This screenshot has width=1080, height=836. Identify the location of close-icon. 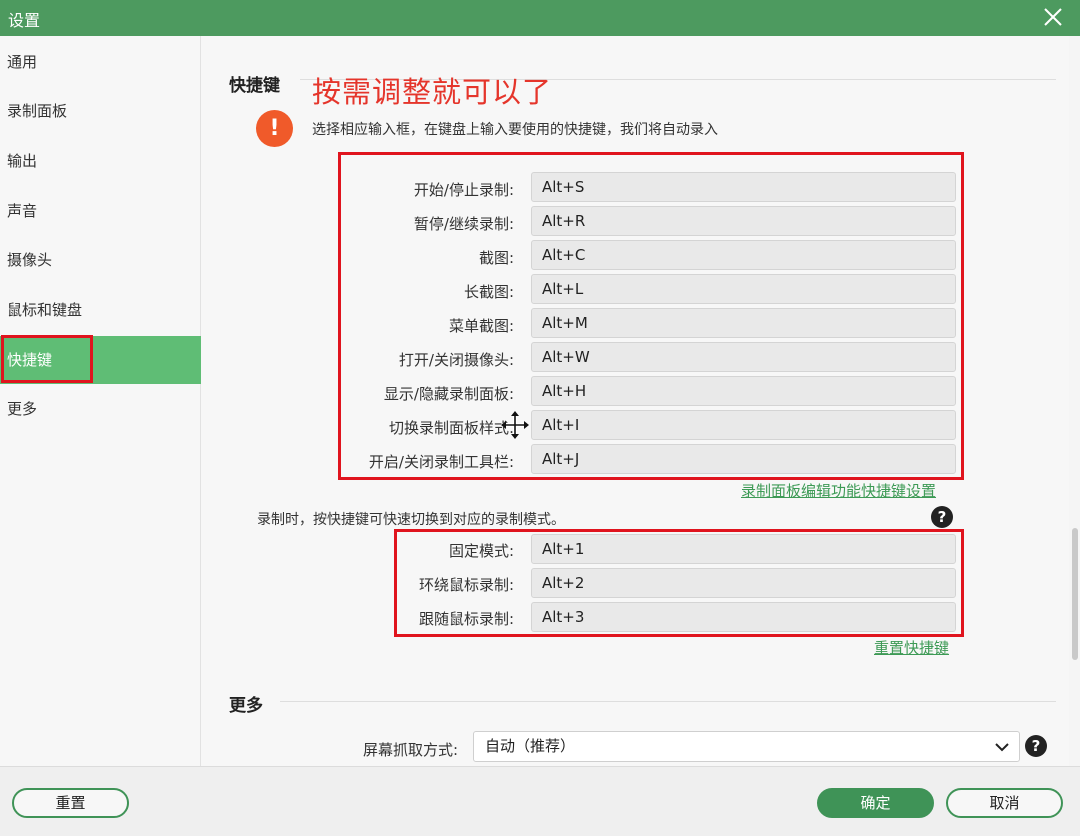
(1053, 17).